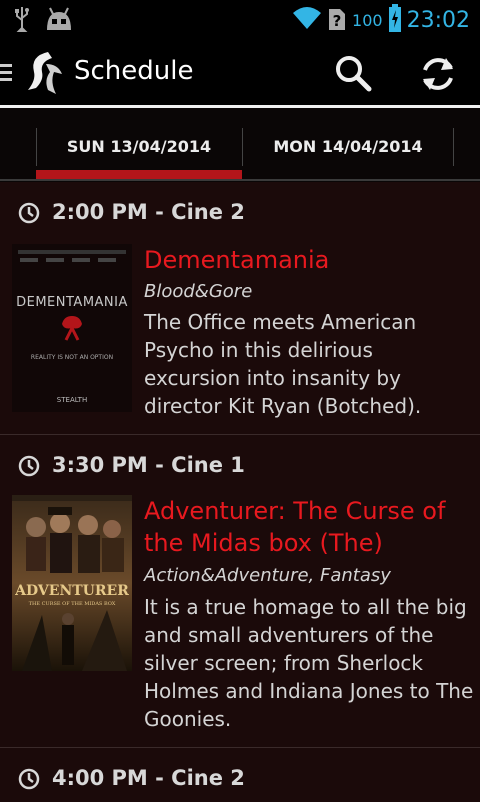 Image resolution: width=480 pixels, height=802 pixels. Describe the element at coordinates (148, 778) in the screenshot. I see `session-time: 4:00 PM - Cine 2` at that location.